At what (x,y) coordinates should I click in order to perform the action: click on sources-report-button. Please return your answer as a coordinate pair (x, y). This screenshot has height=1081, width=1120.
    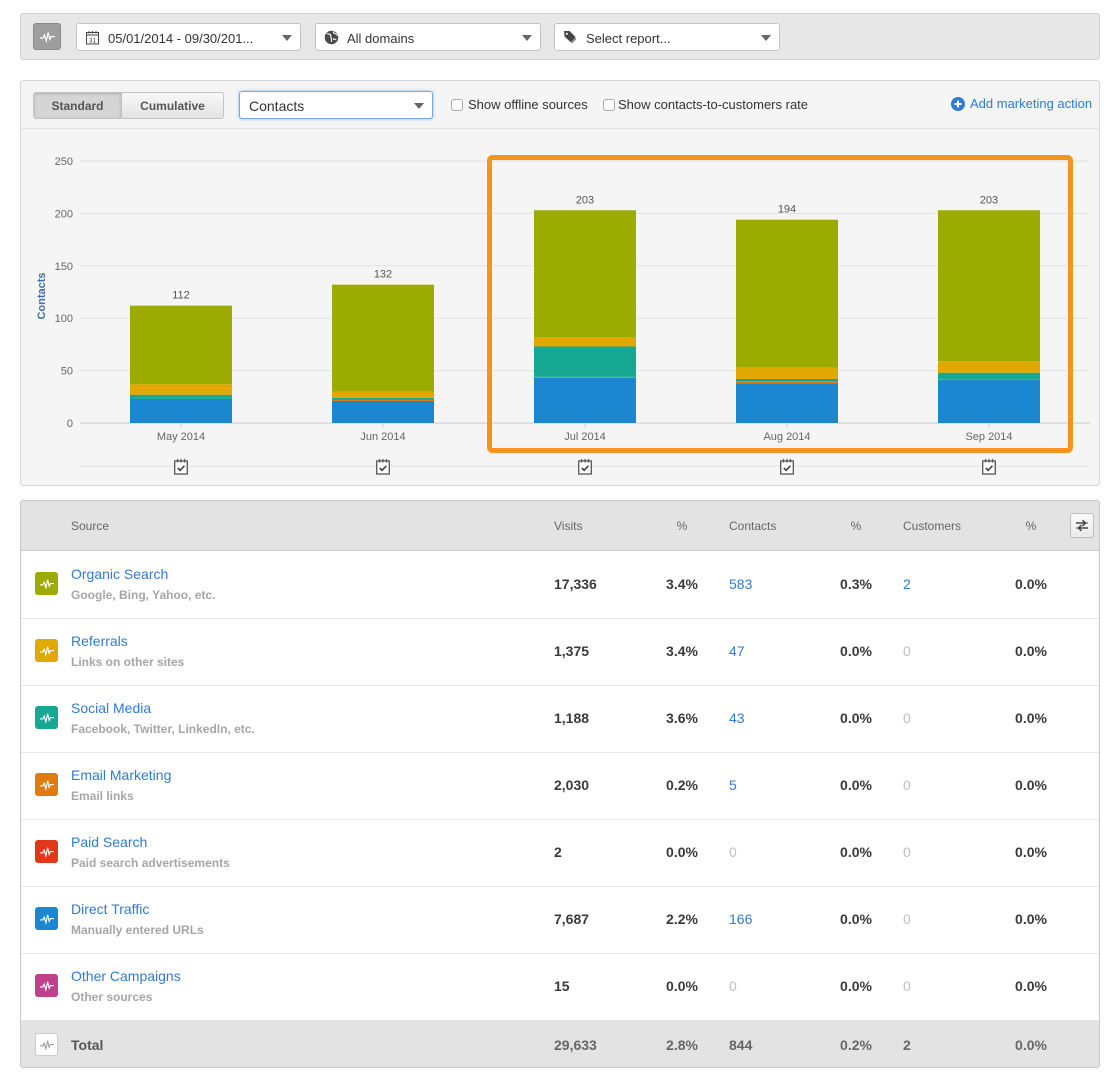
    Looking at the image, I should click on (47, 36).